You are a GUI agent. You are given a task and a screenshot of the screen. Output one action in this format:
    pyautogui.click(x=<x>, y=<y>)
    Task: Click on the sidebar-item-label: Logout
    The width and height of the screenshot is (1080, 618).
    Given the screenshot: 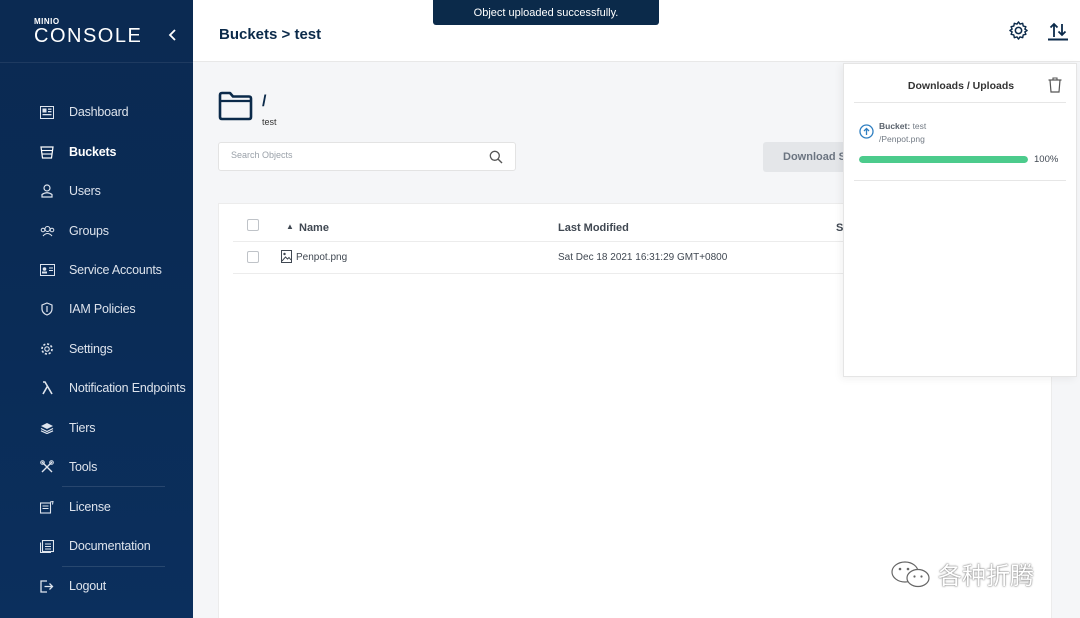 What is the action you would take?
    pyautogui.click(x=88, y=586)
    